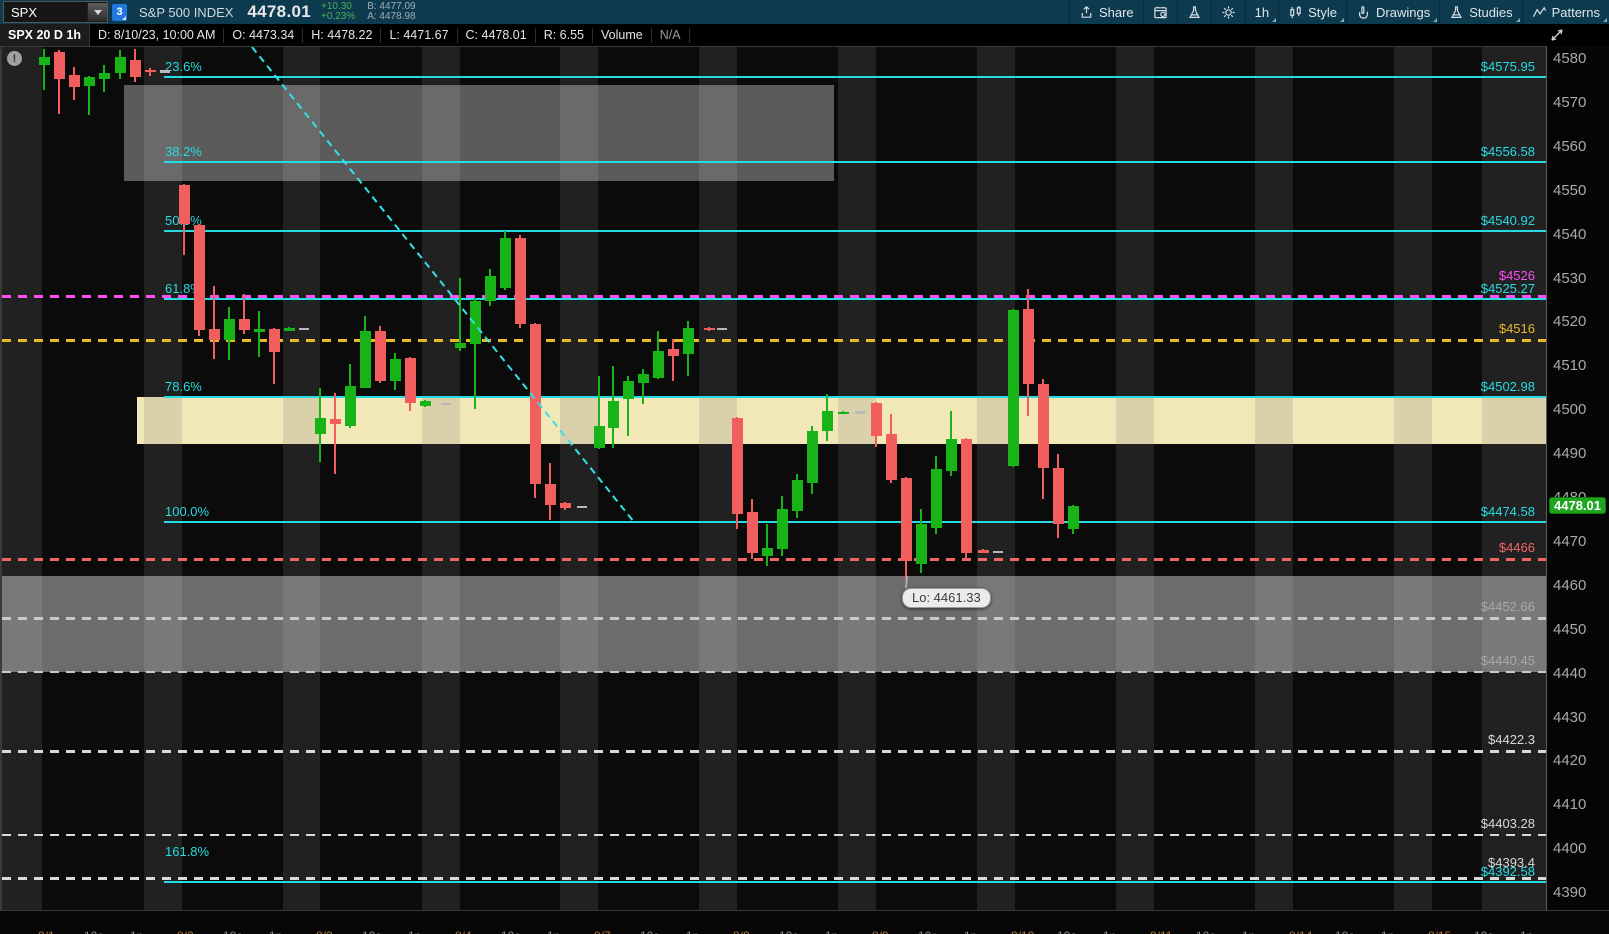  What do you see at coordinates (463, 931) in the screenshot?
I see `x-axis-date-label: 8/4` at bounding box center [463, 931].